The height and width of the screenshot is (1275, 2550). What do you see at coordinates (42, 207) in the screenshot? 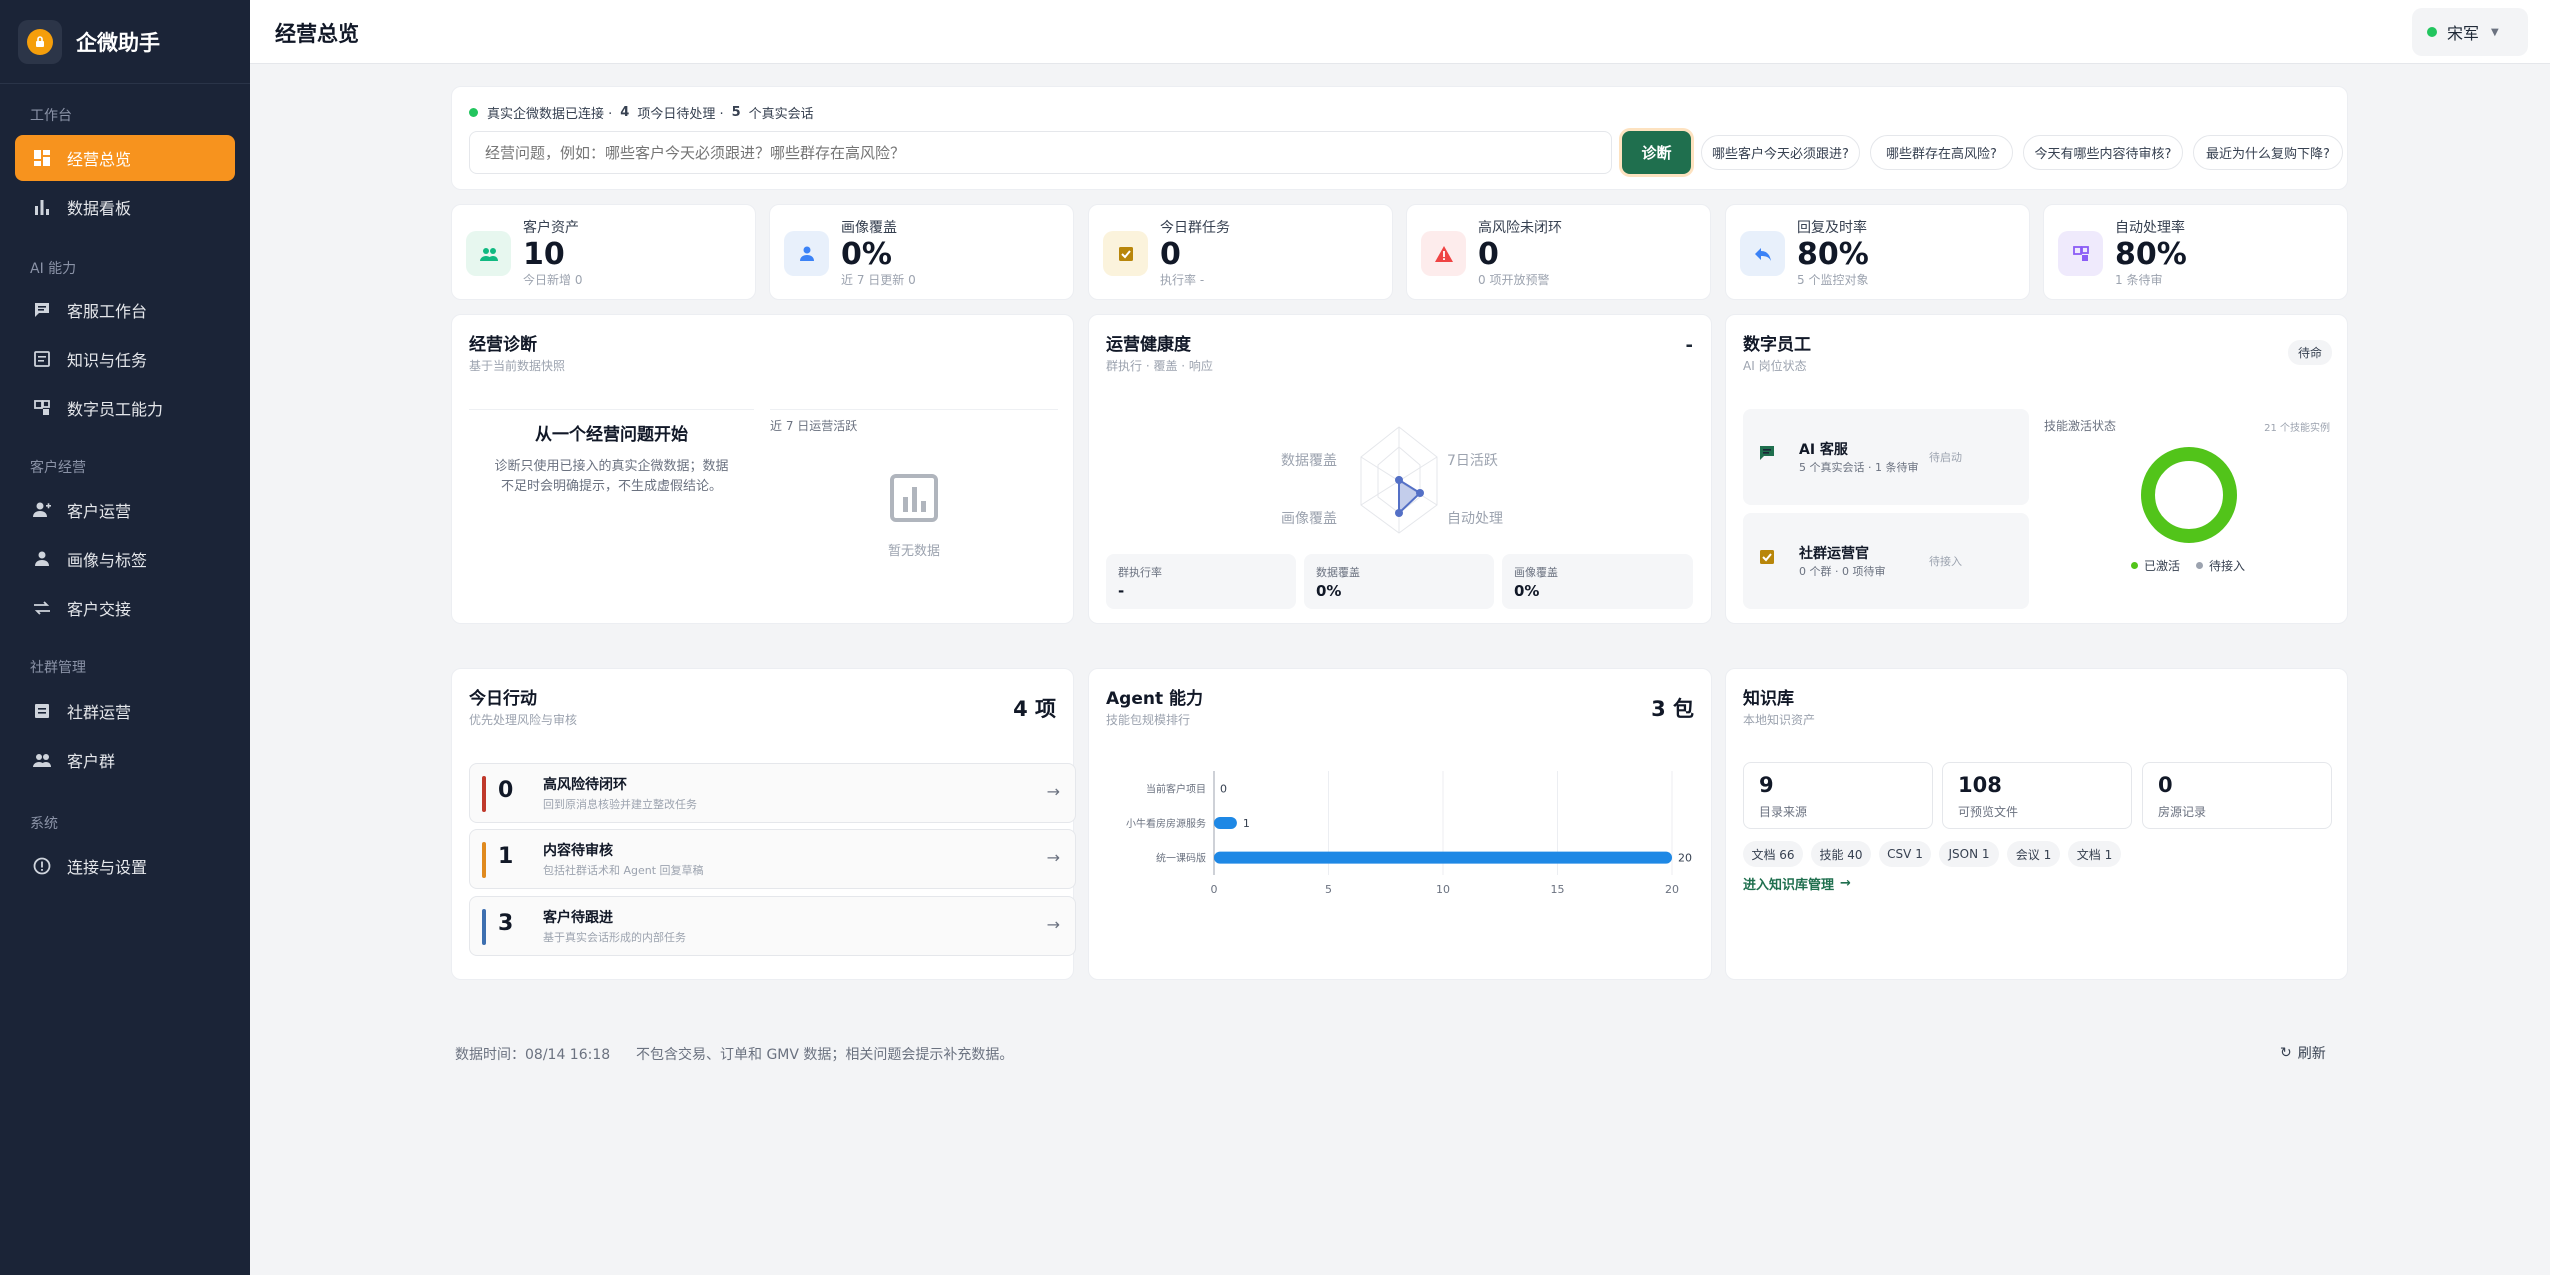
I see `bar-chart-icon` at bounding box center [42, 207].